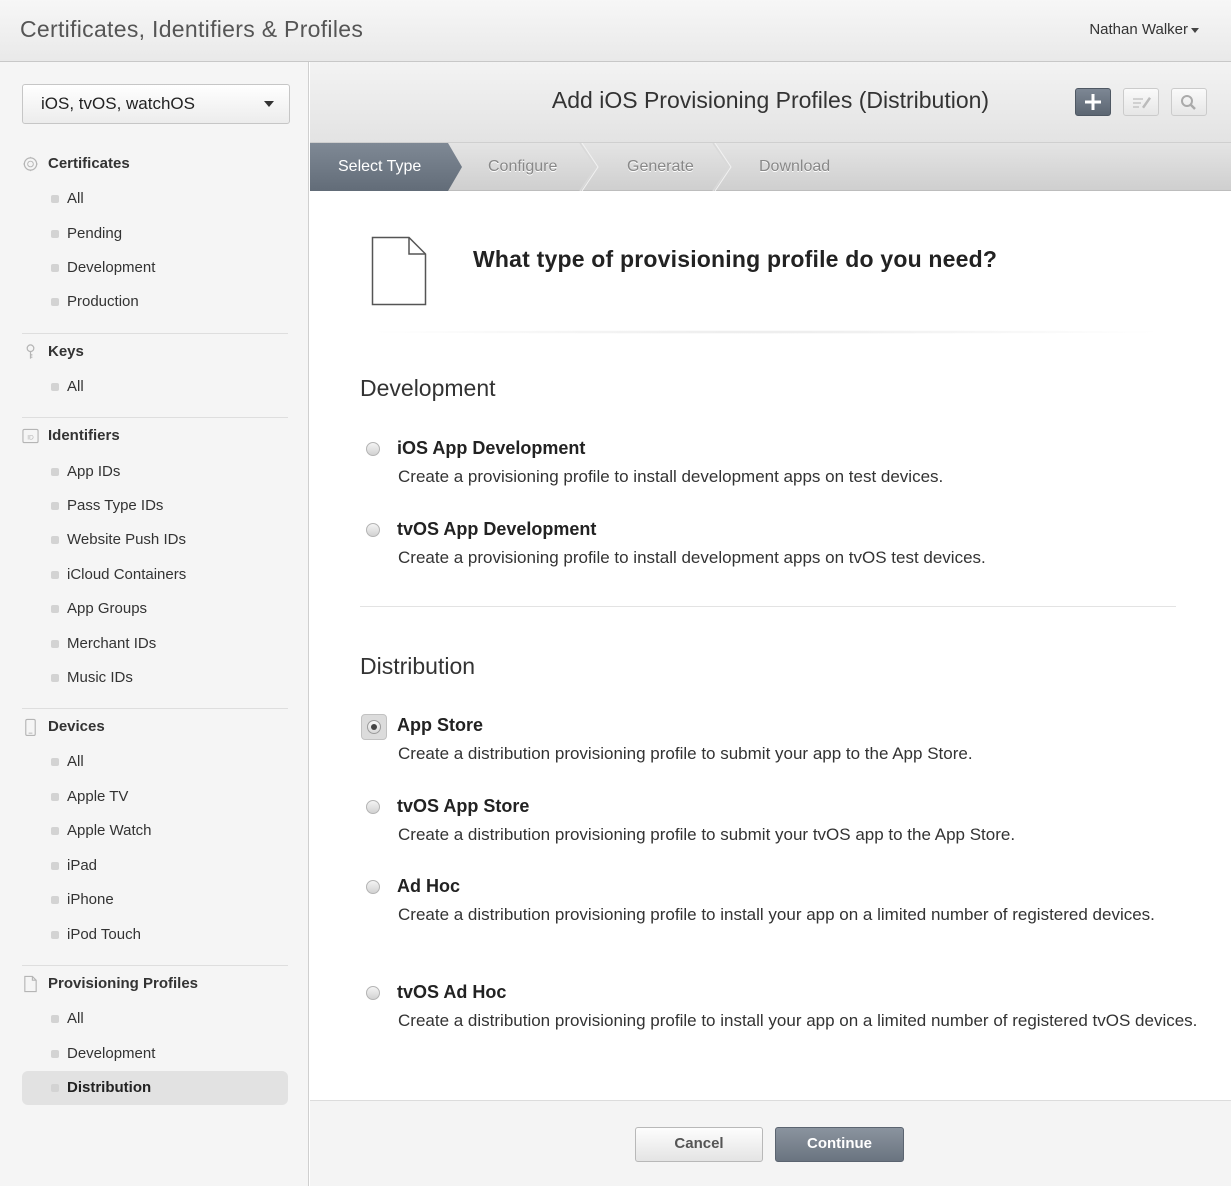  I want to click on group-title-development: Development, so click(428, 388).